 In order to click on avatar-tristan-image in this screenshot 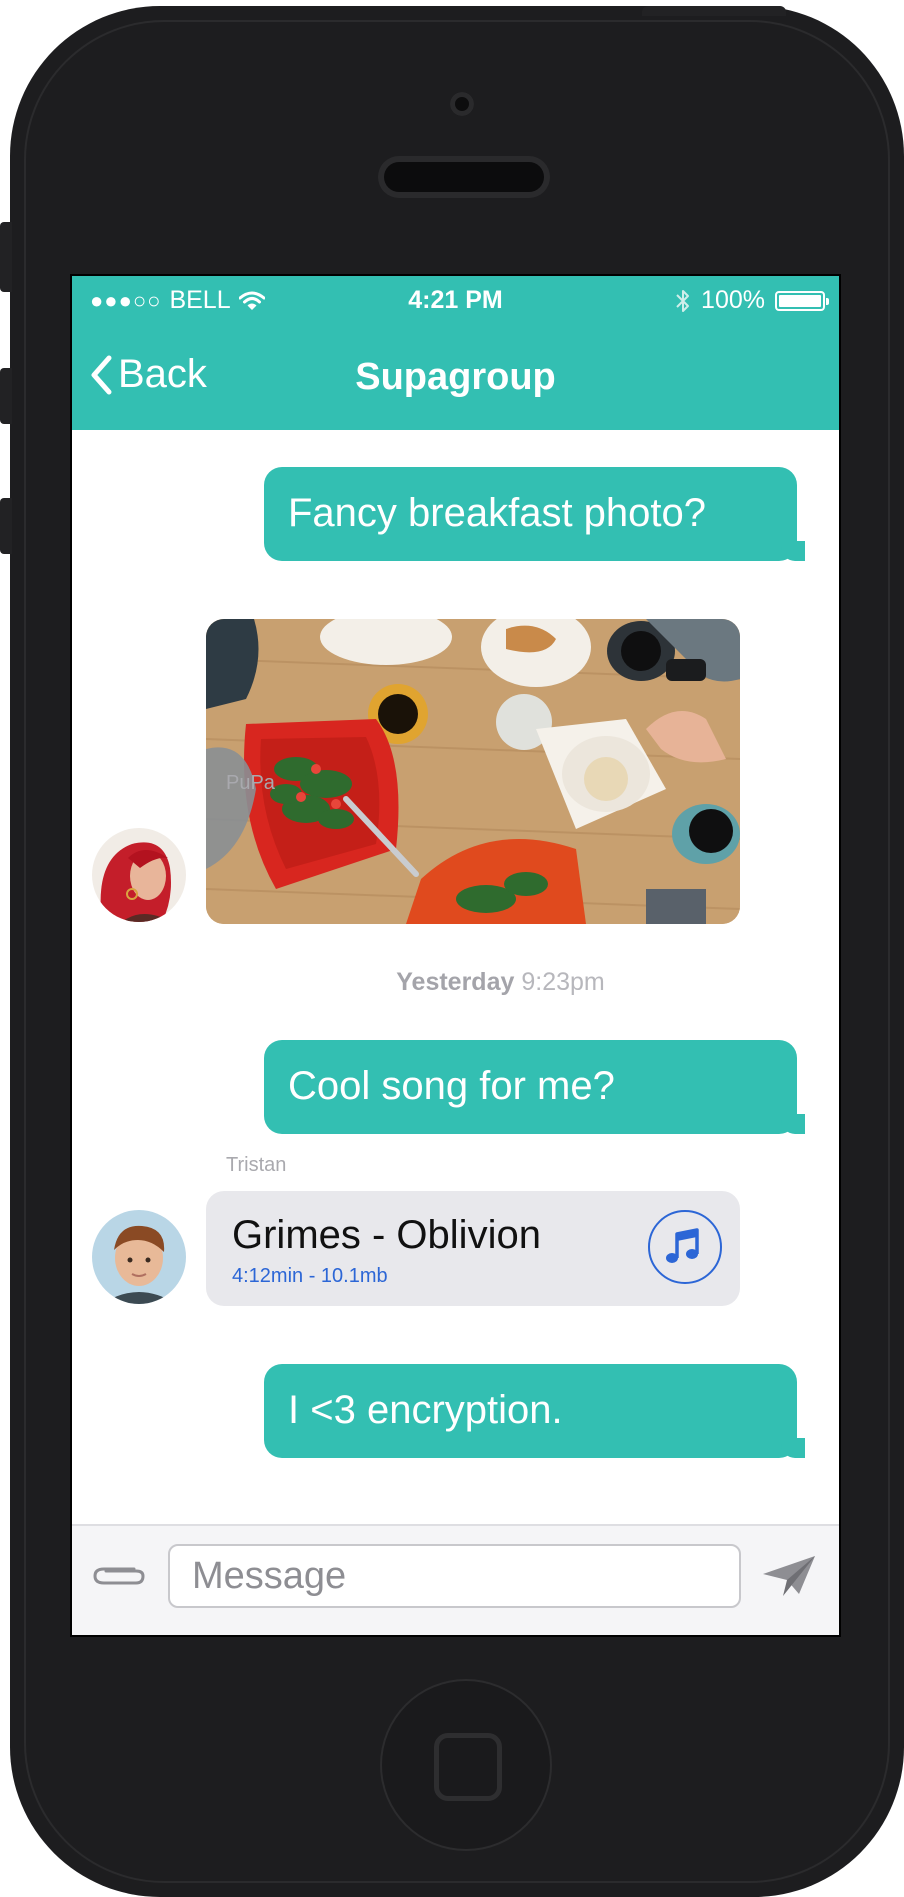, I will do `click(139, 1257)`.